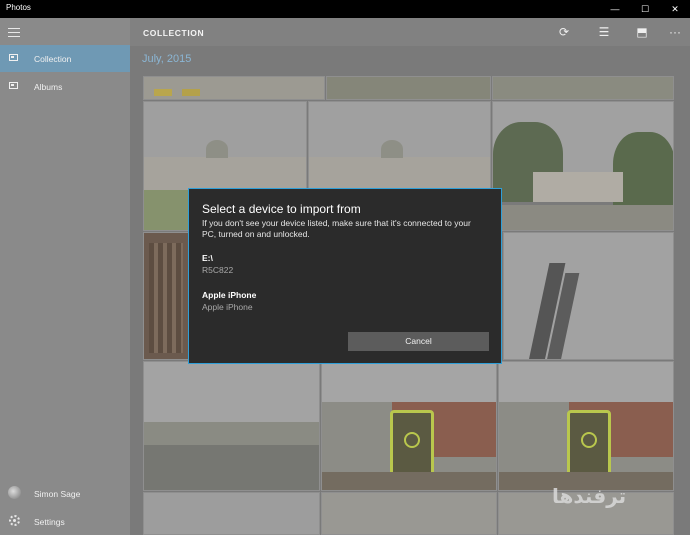 The height and width of the screenshot is (535, 690). I want to click on minimize-button: —, so click(615, 9).